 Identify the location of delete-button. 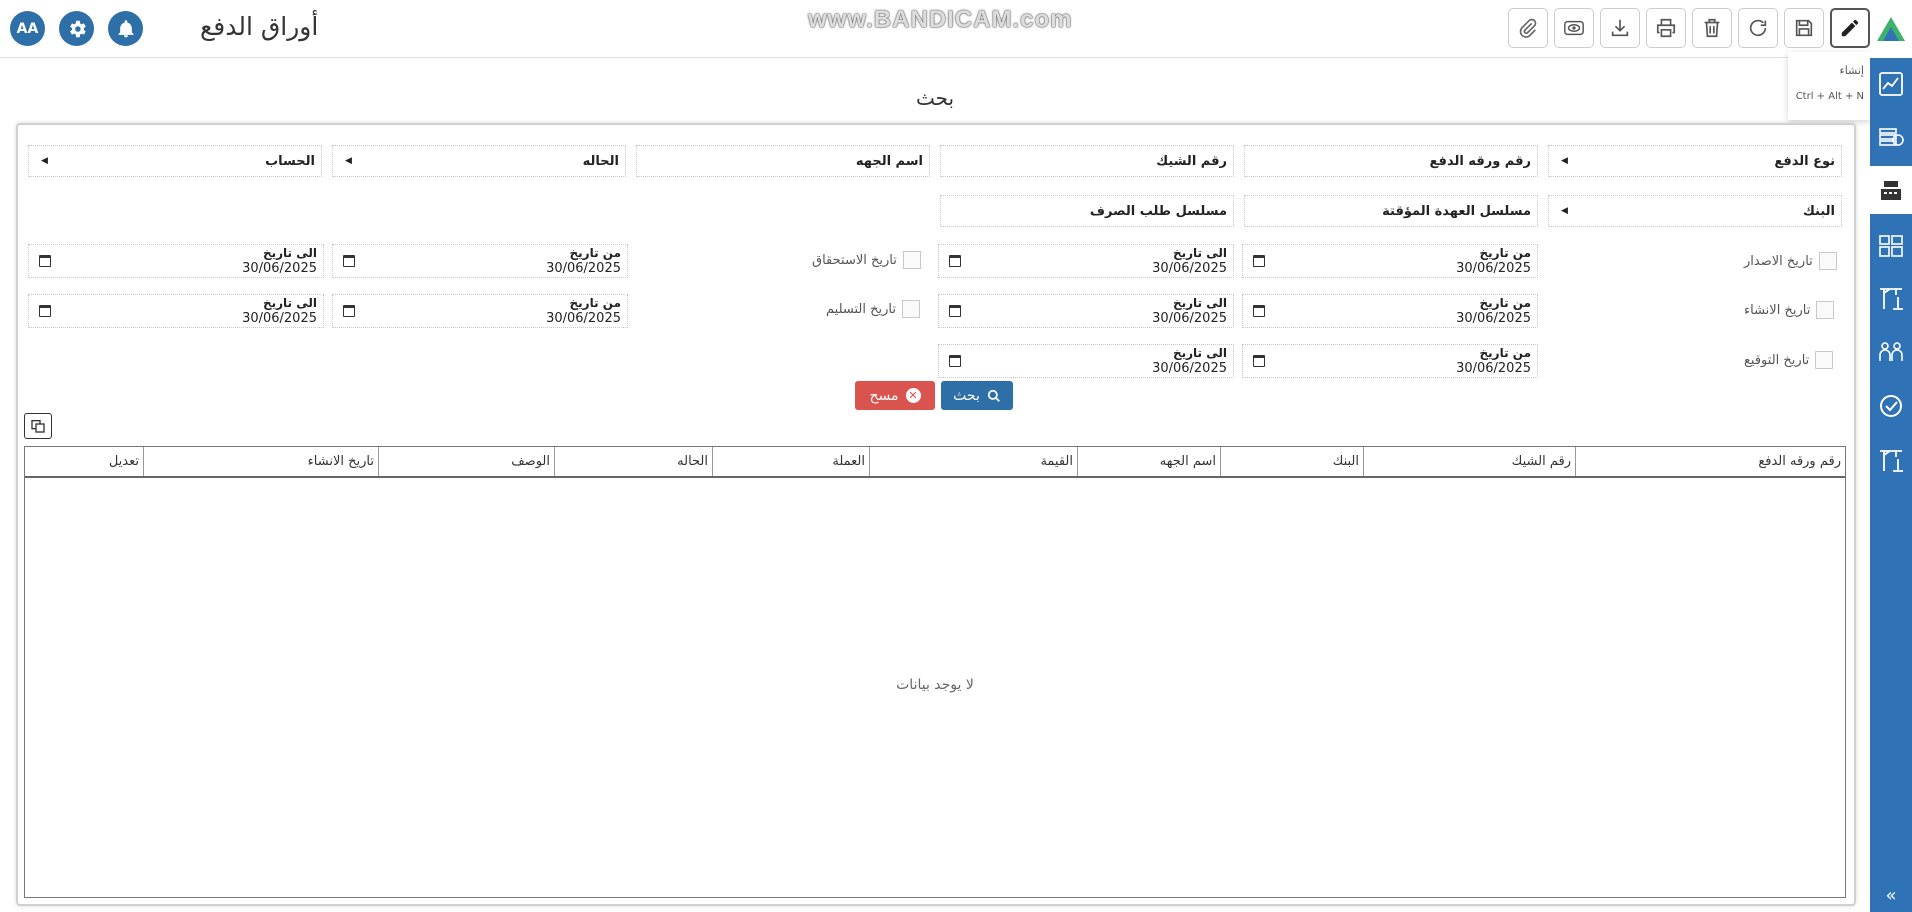
(1712, 28).